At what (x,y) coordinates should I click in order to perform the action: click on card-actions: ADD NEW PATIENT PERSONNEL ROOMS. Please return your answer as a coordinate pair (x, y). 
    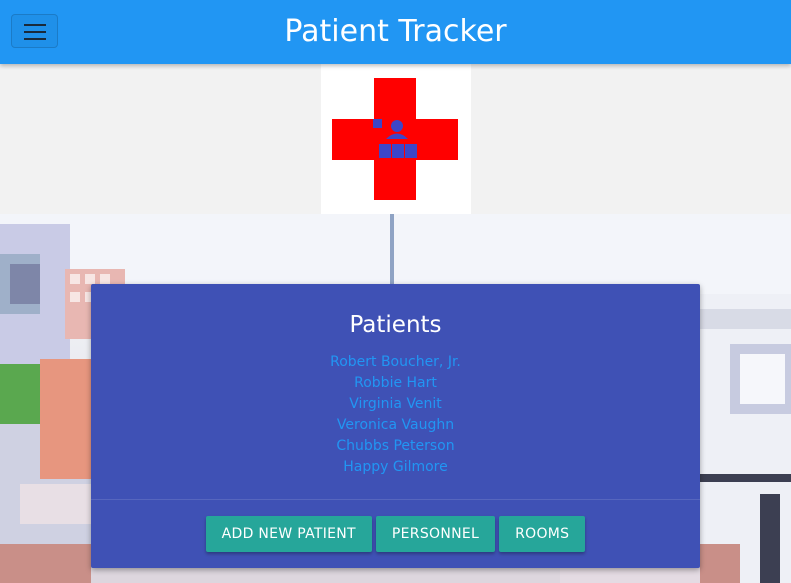
    Looking at the image, I should click on (395, 534).